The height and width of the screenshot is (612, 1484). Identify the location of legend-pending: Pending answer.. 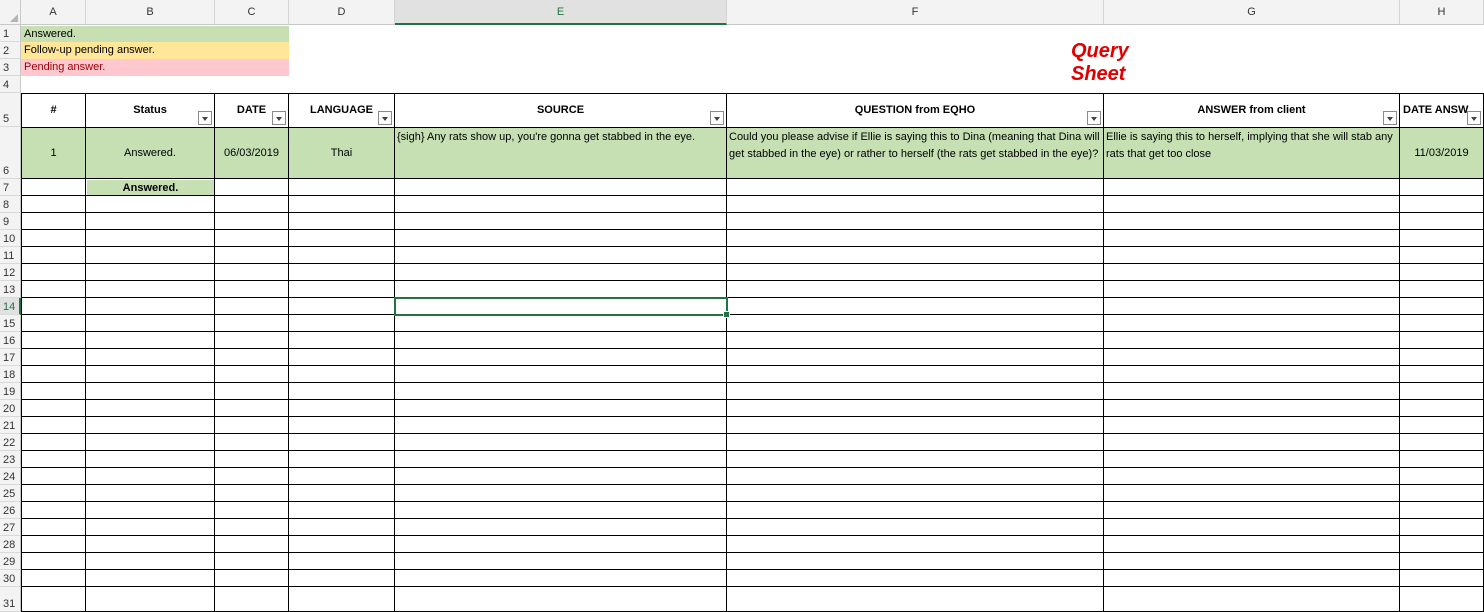
(155, 67).